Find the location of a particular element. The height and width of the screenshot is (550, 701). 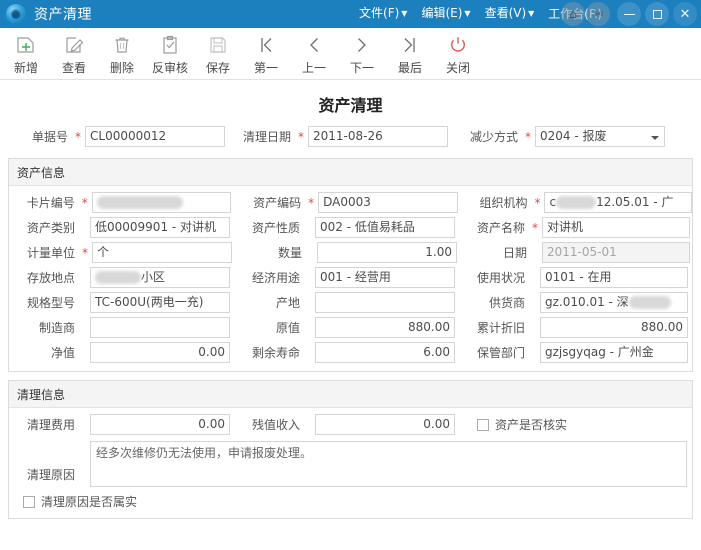

toolbar-first: 第一 is located at coordinates (266, 54).